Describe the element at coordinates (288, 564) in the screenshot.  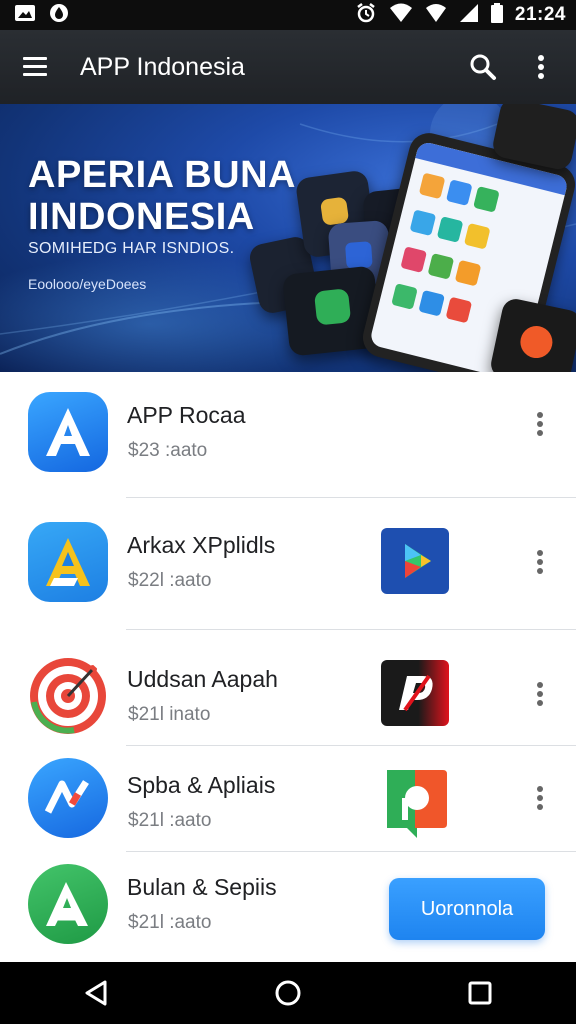
I see `list-item: Arkax XPplidls $22l :aato` at that location.